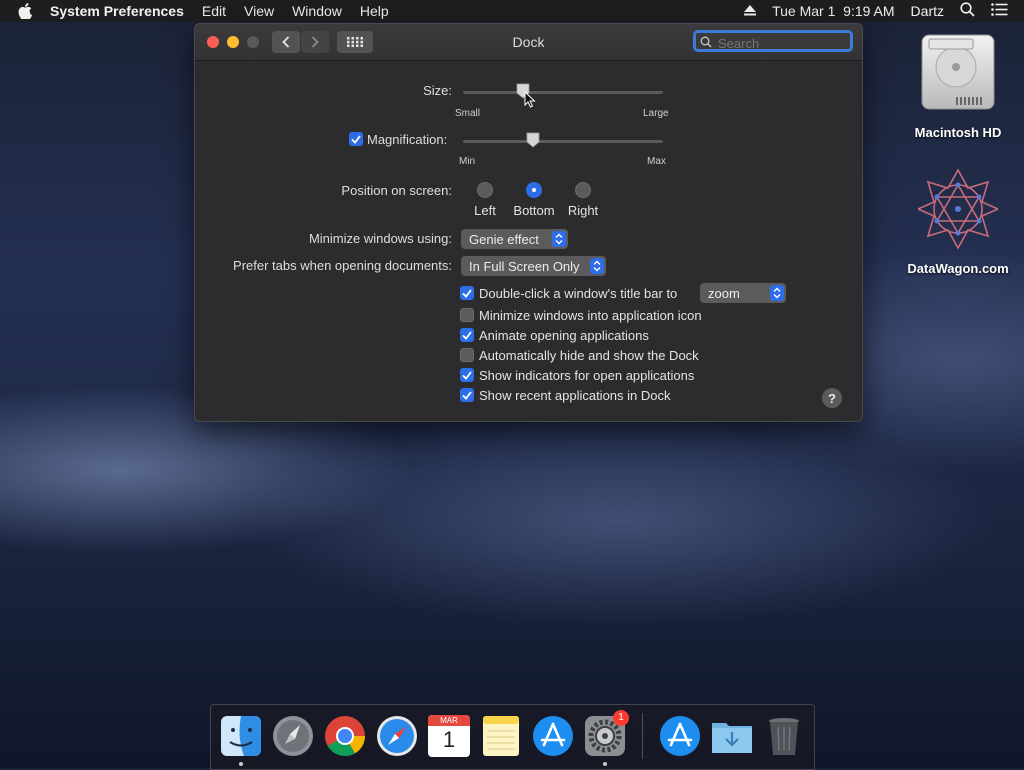 This screenshot has width=1024, height=770. I want to click on show-recent-apps-checkbox, so click(467, 395).